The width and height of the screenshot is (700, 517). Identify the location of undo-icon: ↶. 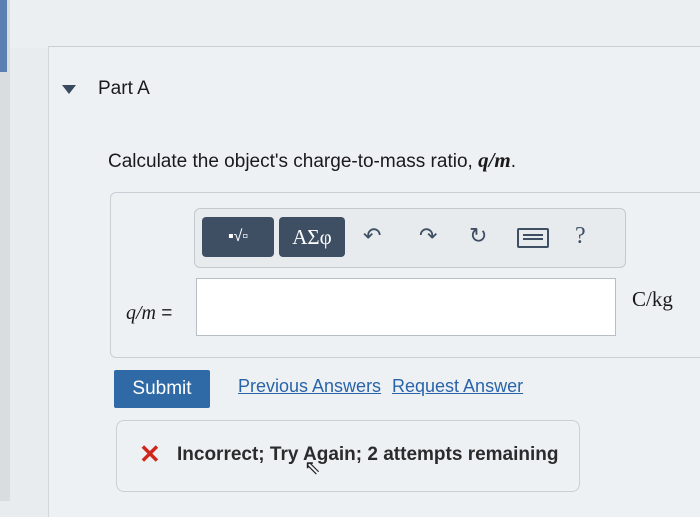
(372, 236).